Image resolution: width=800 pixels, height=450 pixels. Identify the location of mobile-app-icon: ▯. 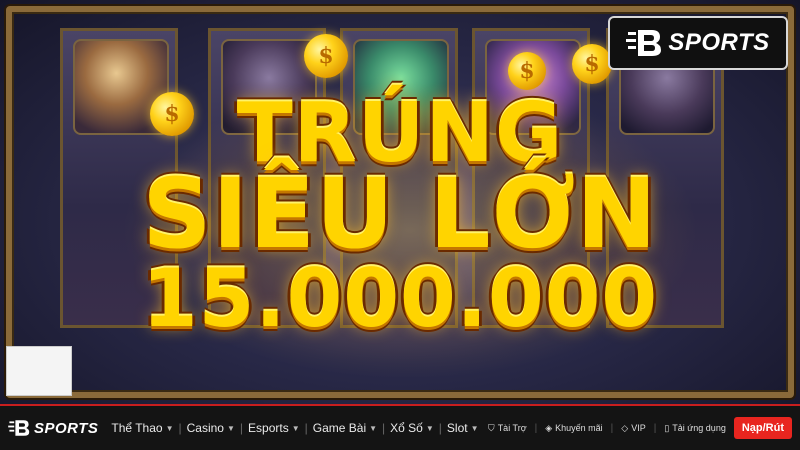
(667, 427).